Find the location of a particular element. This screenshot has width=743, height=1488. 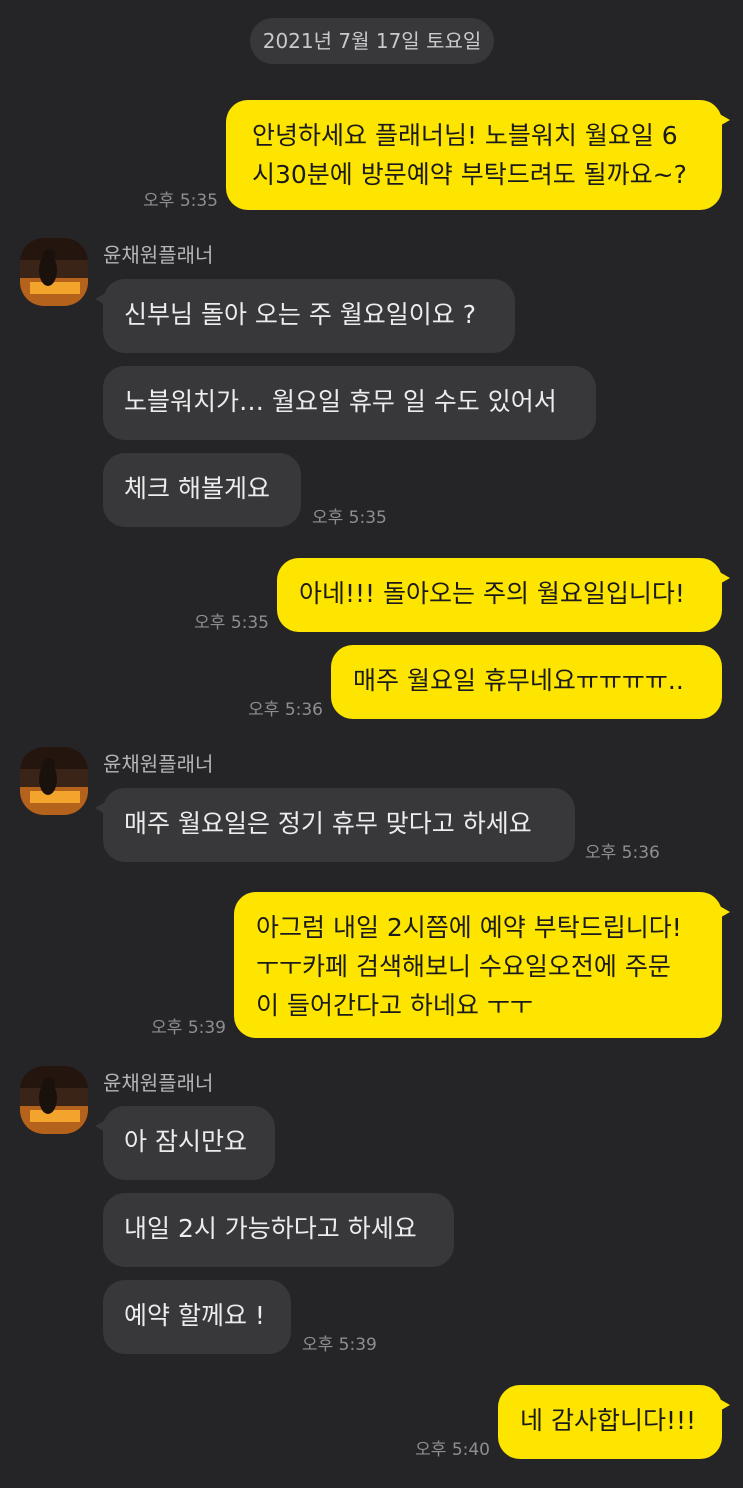

my-message-bubble: 아네!!! 돌아오는 주의 월요일입니다! is located at coordinates (503, 595).